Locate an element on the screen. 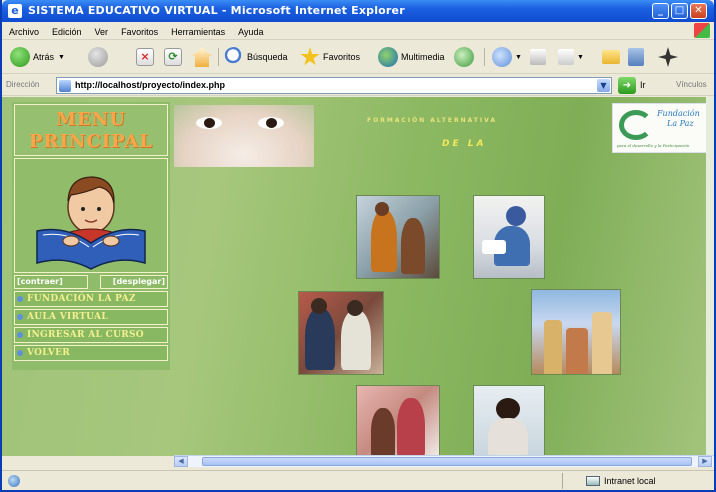 This screenshot has width=716, height=492. nav-item-label: FUNDACIÓN LA PAZ is located at coordinates (81, 299).